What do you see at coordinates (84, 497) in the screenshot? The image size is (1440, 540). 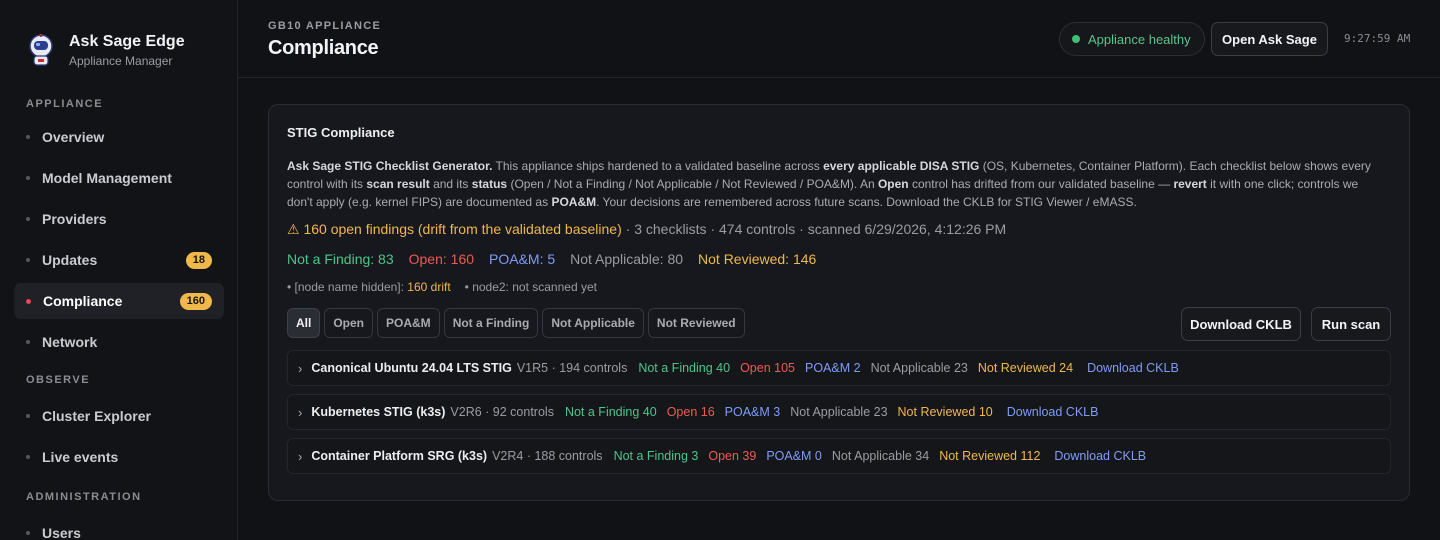 I see `nav-section-administration: ADMINISTRATION` at bounding box center [84, 497].